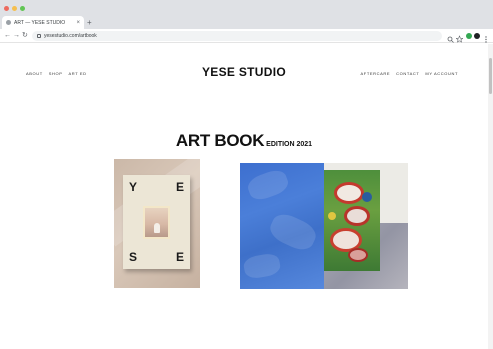  I want to click on page-title-main: ART BOOK, so click(220, 140).